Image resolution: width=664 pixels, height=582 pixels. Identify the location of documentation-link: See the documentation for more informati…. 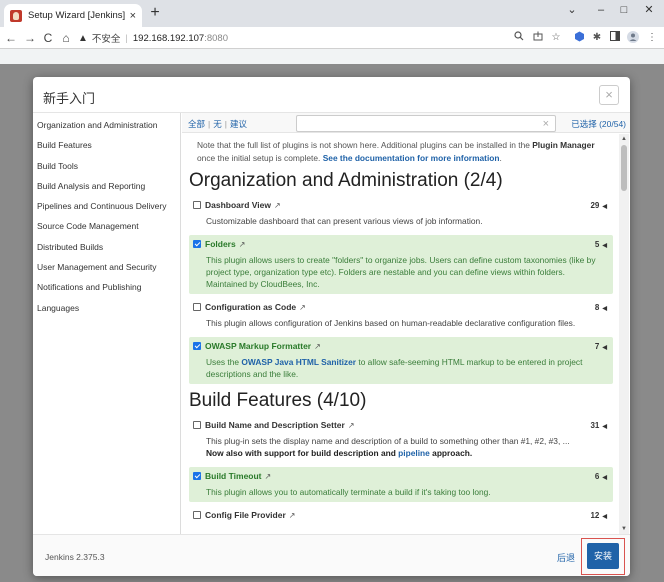
(411, 158).